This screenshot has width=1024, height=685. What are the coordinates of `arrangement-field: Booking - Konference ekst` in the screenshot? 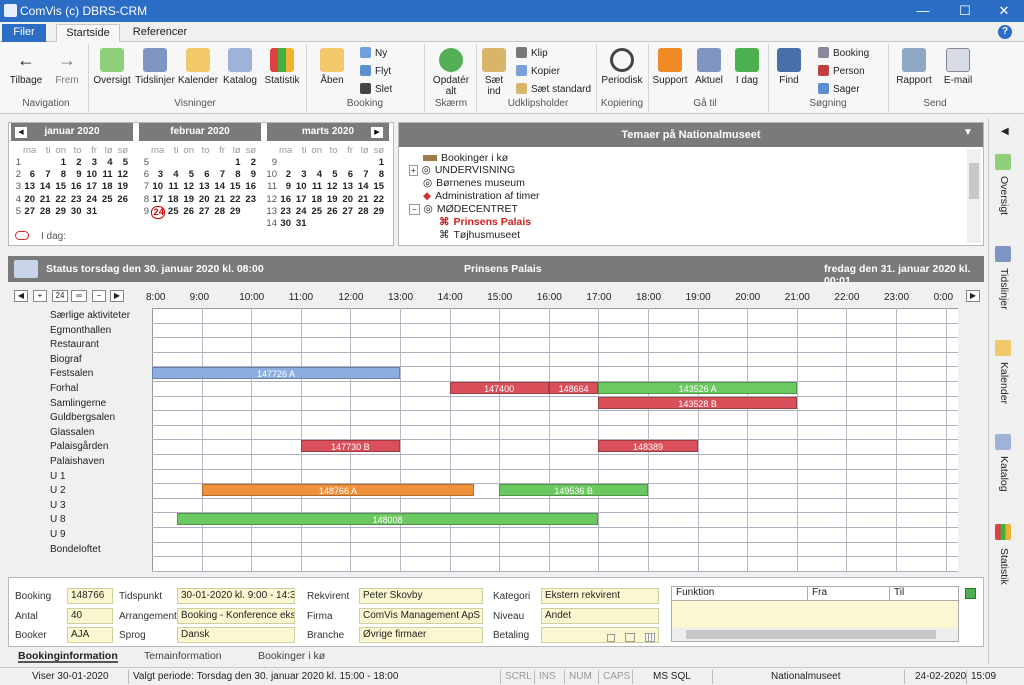 It's located at (236, 616).